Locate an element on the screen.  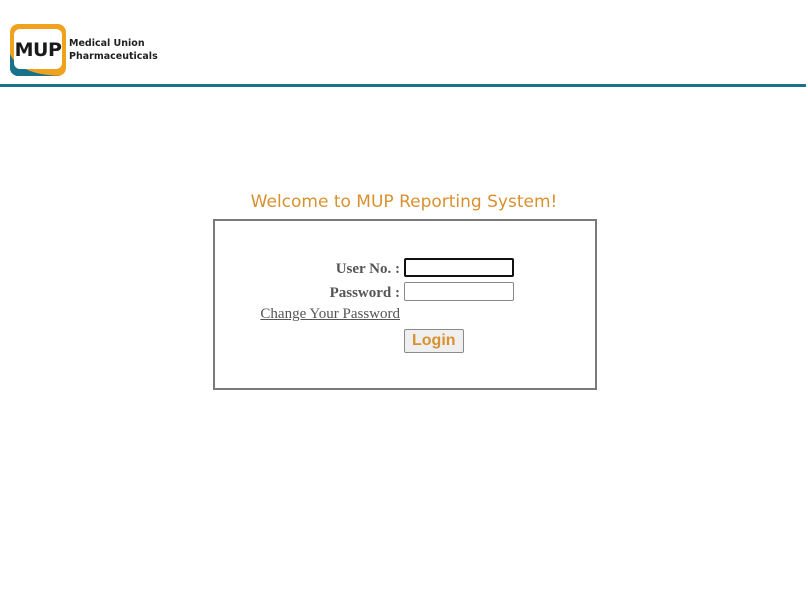
user-no-input is located at coordinates (459, 267).